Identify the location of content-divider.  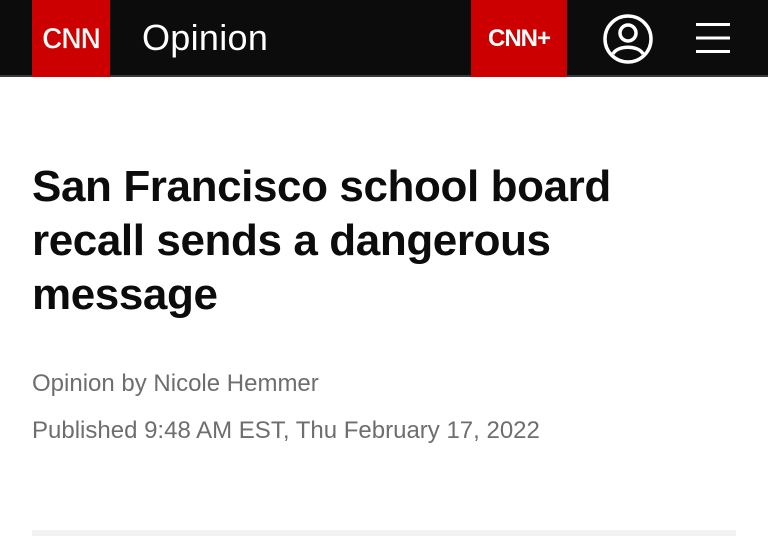
(384, 533).